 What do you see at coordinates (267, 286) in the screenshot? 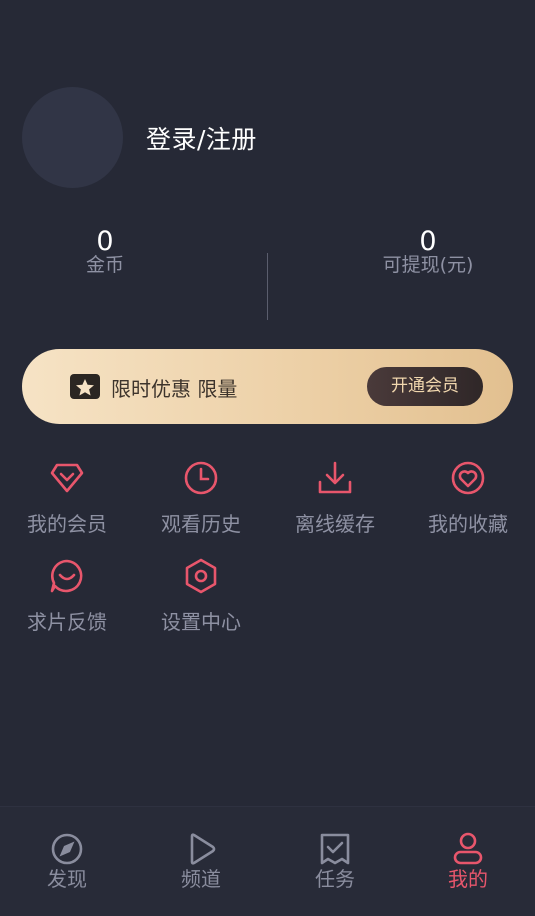
I see `stats-divider` at bounding box center [267, 286].